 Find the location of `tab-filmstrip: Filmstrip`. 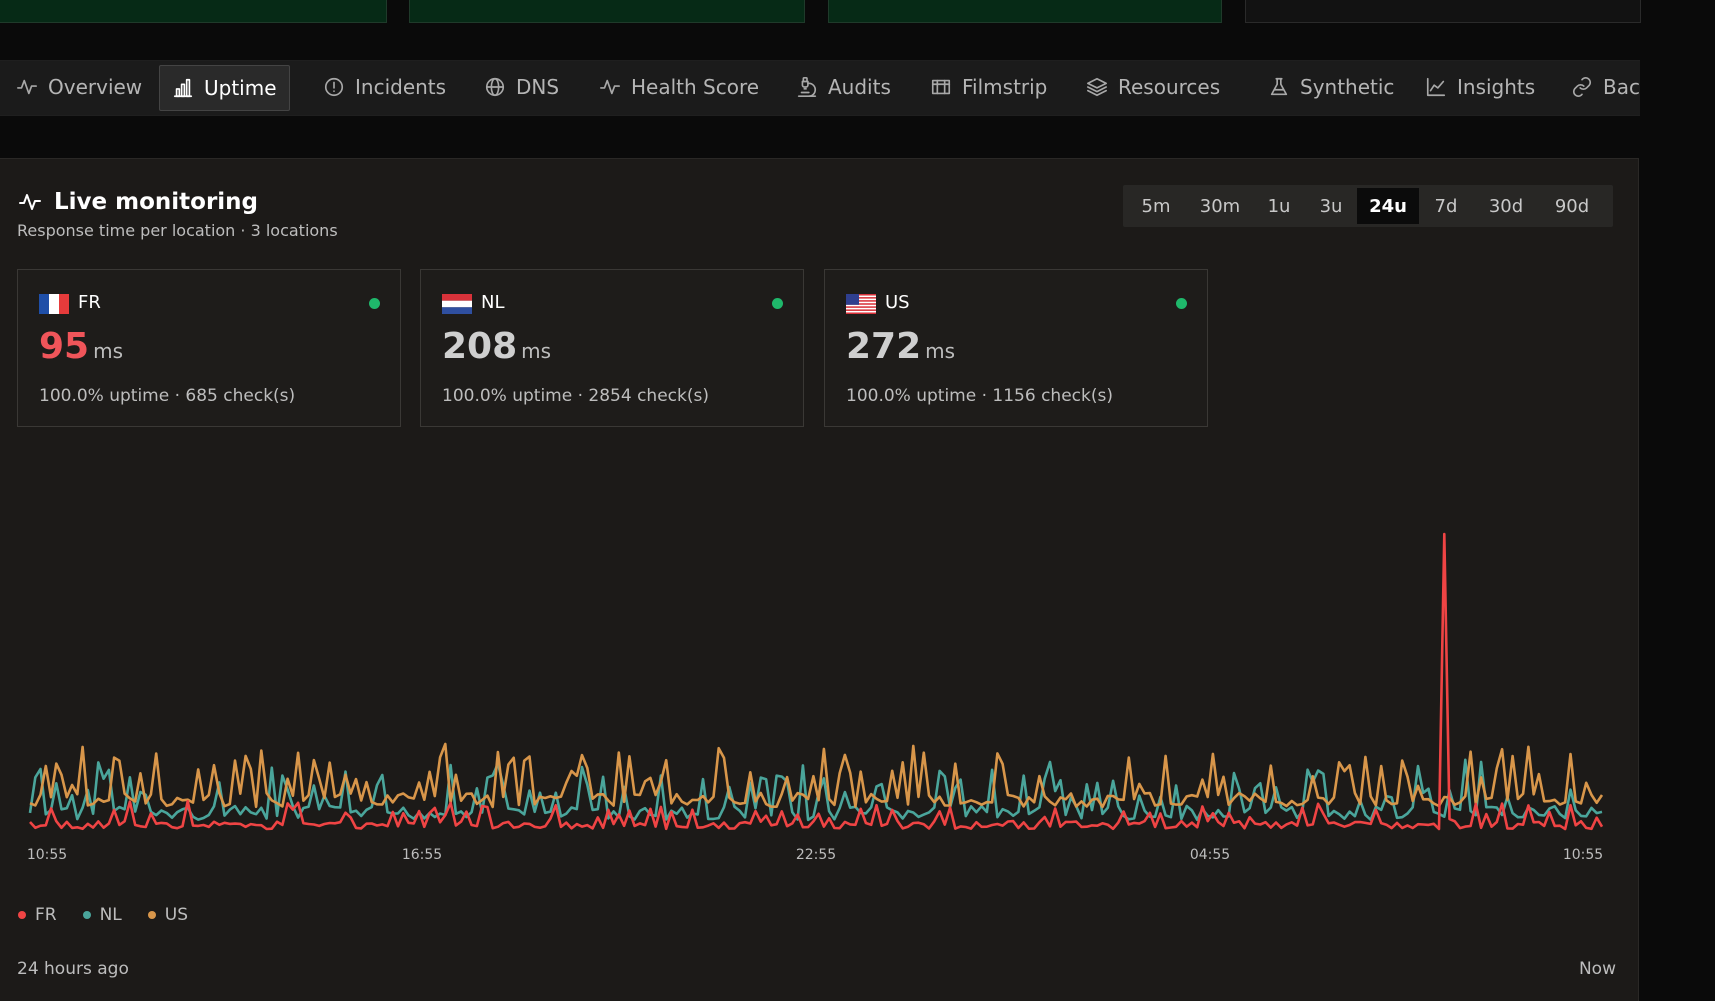

tab-filmstrip: Filmstrip is located at coordinates (988, 87).